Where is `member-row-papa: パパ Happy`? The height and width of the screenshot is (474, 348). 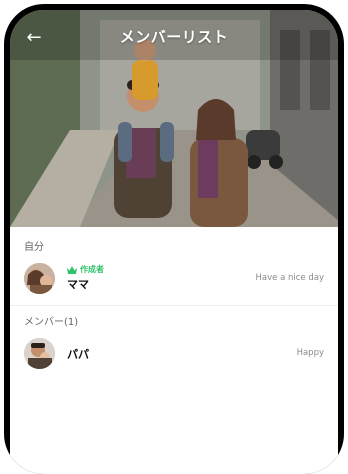
member-row-papa: パパ Happy is located at coordinates (174, 353).